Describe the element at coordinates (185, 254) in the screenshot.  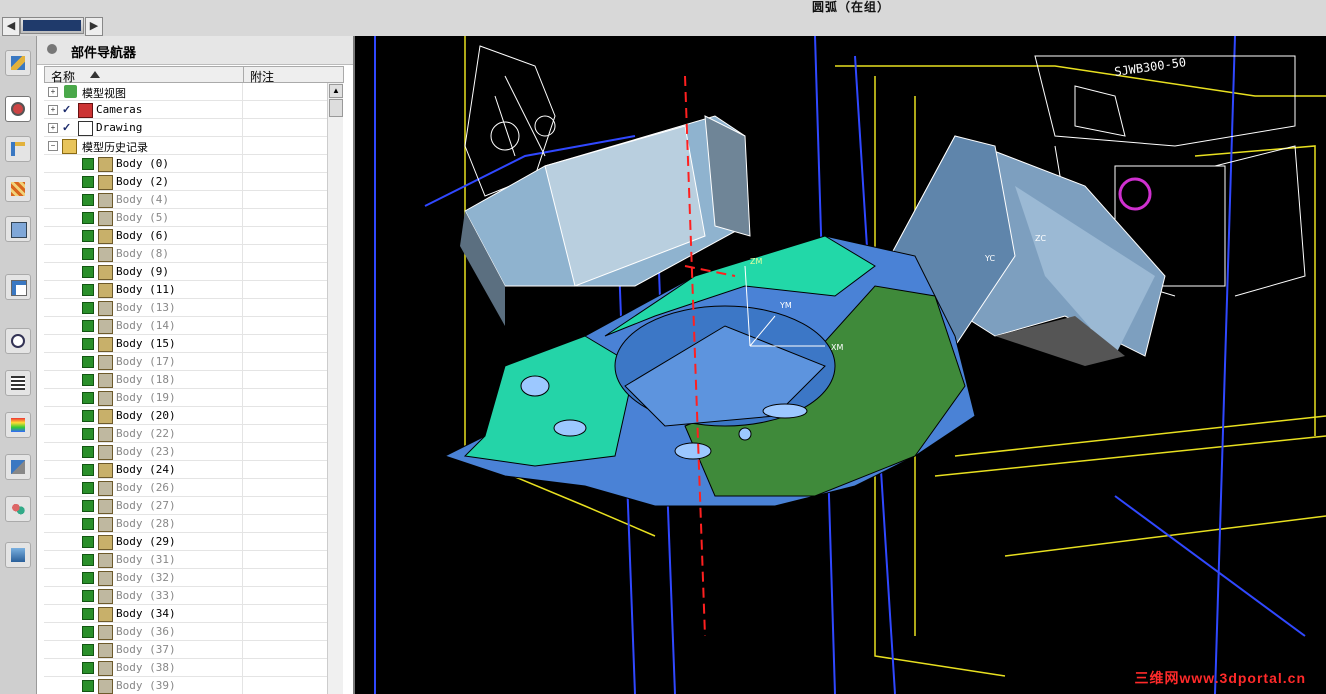
I see `tree-node-body: Body (8)` at that location.